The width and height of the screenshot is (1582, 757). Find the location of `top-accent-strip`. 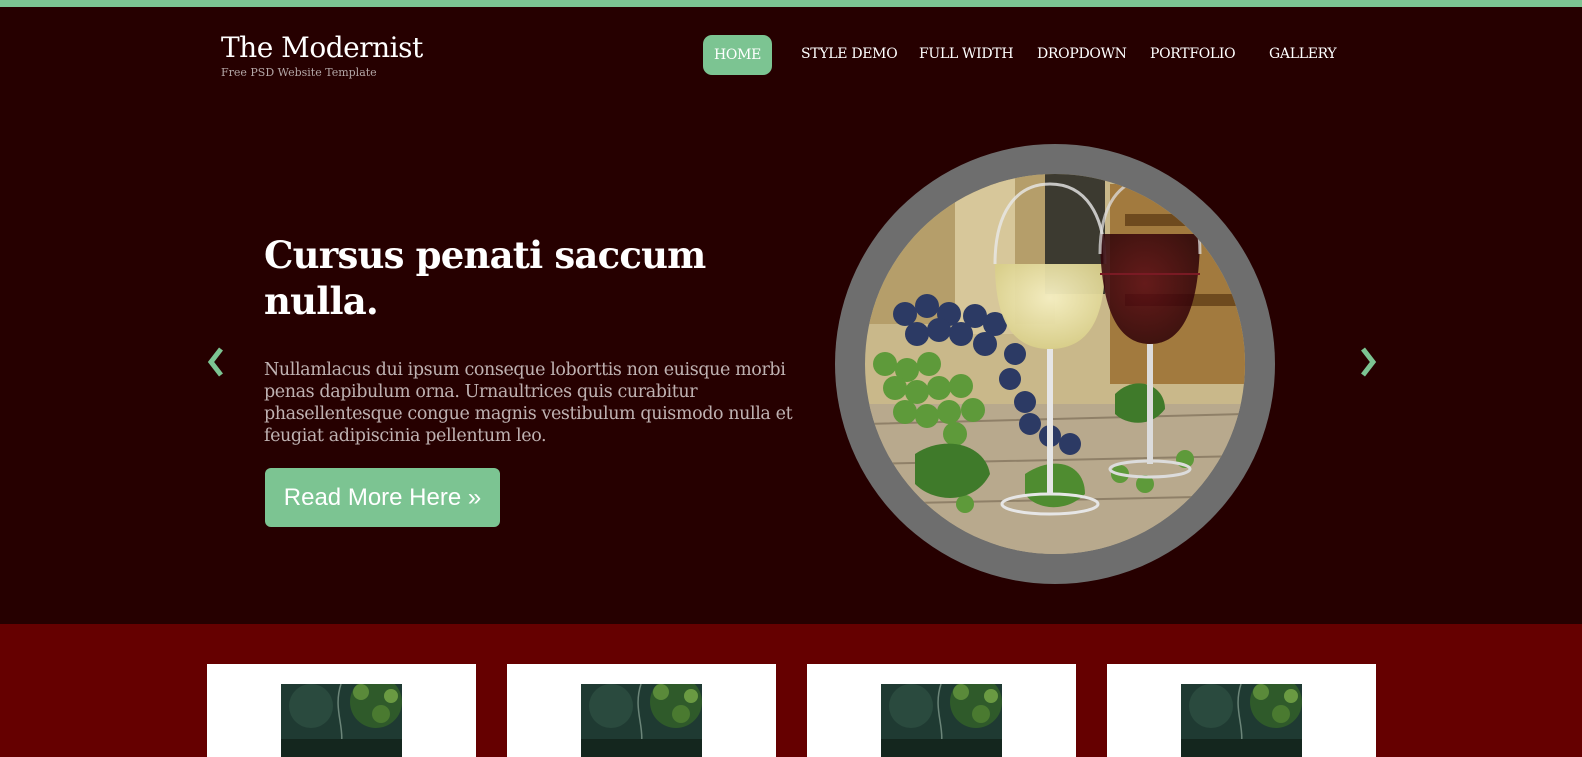

top-accent-strip is located at coordinates (791, 3).